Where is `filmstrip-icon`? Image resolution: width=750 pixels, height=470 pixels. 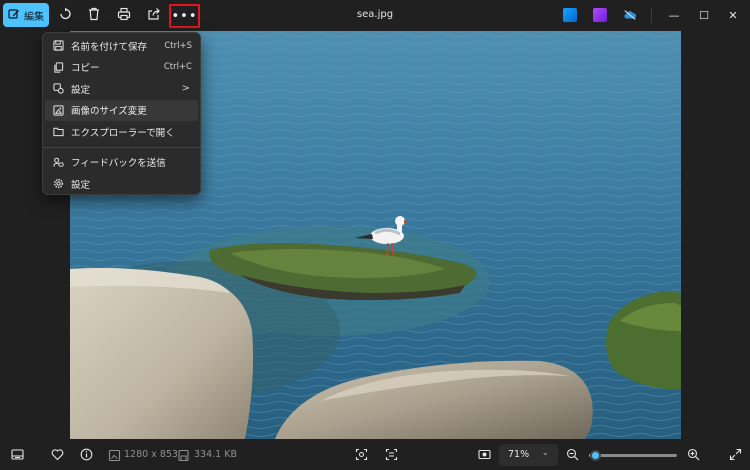
filmstrip-icon is located at coordinates (17, 455).